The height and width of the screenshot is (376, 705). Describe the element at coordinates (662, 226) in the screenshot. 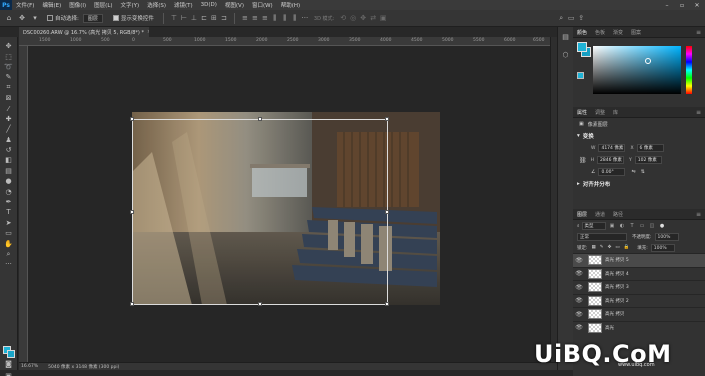

I see `filter-toggle-icon: ●` at that location.